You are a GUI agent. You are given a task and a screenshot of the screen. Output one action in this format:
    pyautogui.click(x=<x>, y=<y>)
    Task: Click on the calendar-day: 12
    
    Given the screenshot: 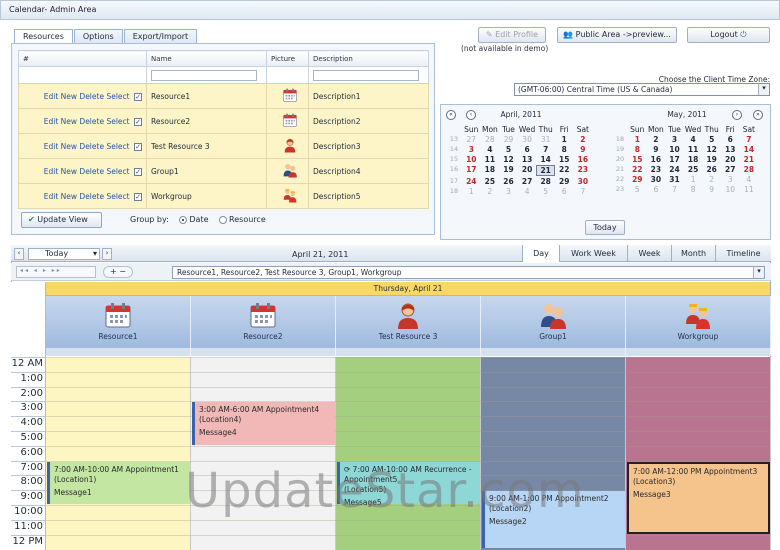 What is the action you would take?
    pyautogui.click(x=508, y=159)
    